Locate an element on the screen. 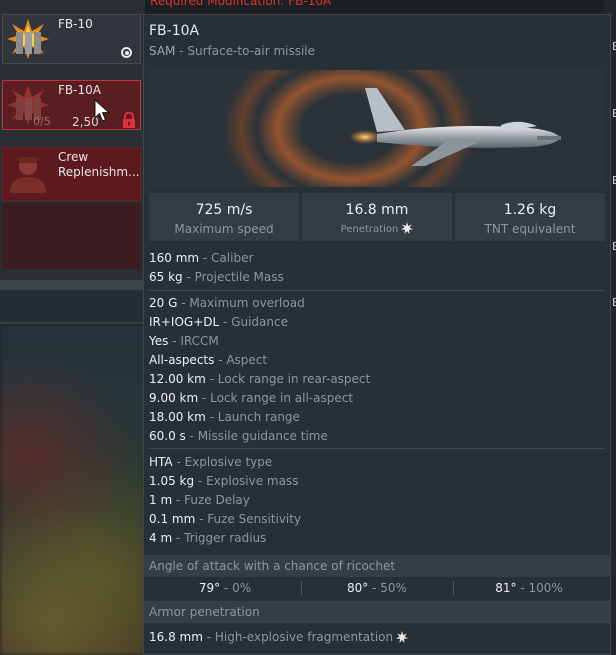 Image resolution: width=616 pixels, height=655 pixels. ricochet-cell: 80° - 50% is located at coordinates (377, 588).